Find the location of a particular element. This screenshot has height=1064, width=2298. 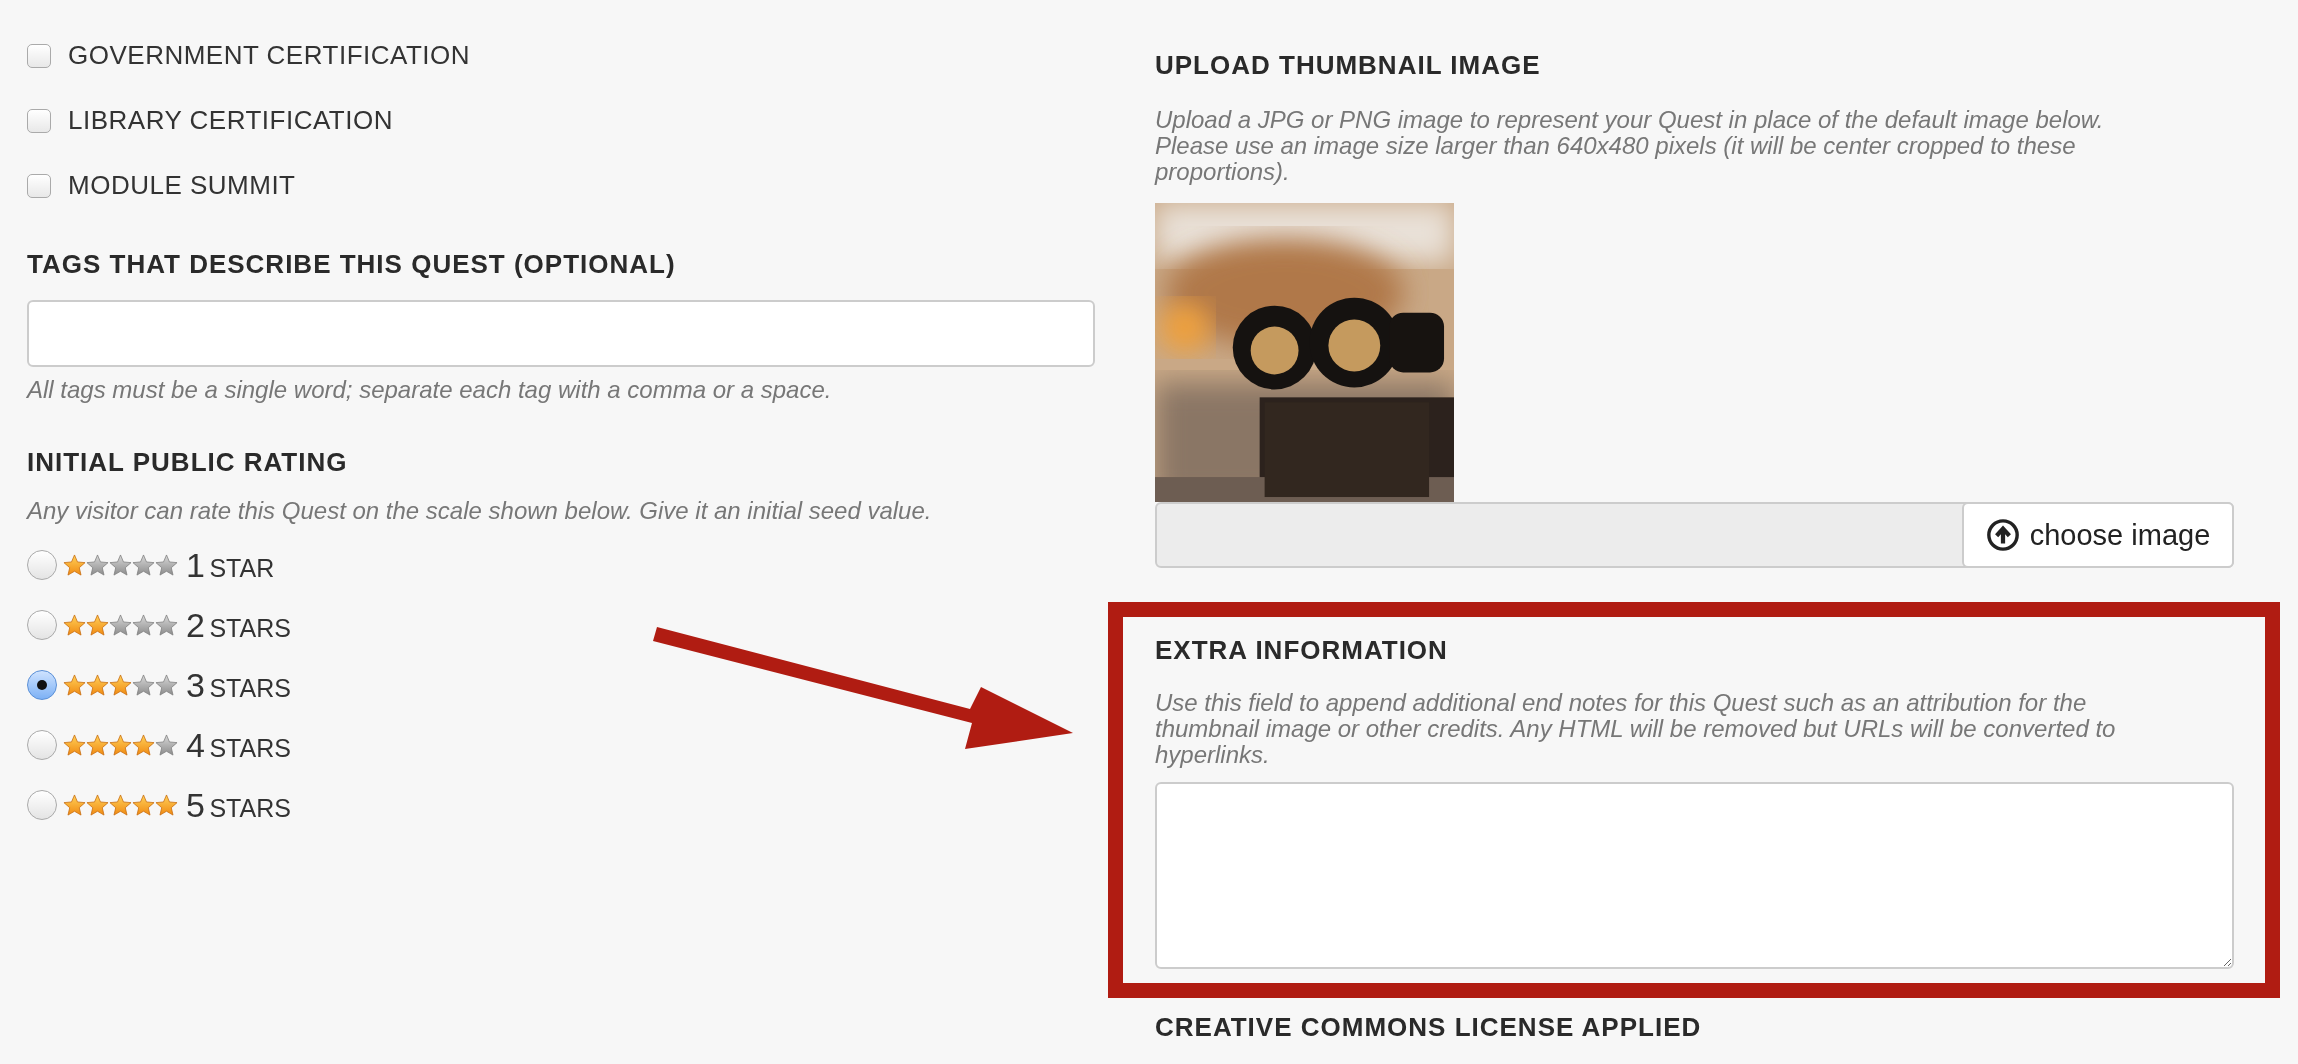

rating-label: 5 STARS is located at coordinates (238, 805).